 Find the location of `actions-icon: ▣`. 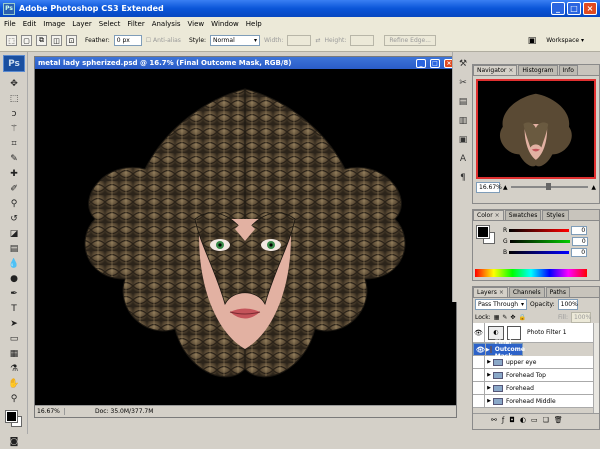

actions-icon: ▣ is located at coordinates (463, 140).